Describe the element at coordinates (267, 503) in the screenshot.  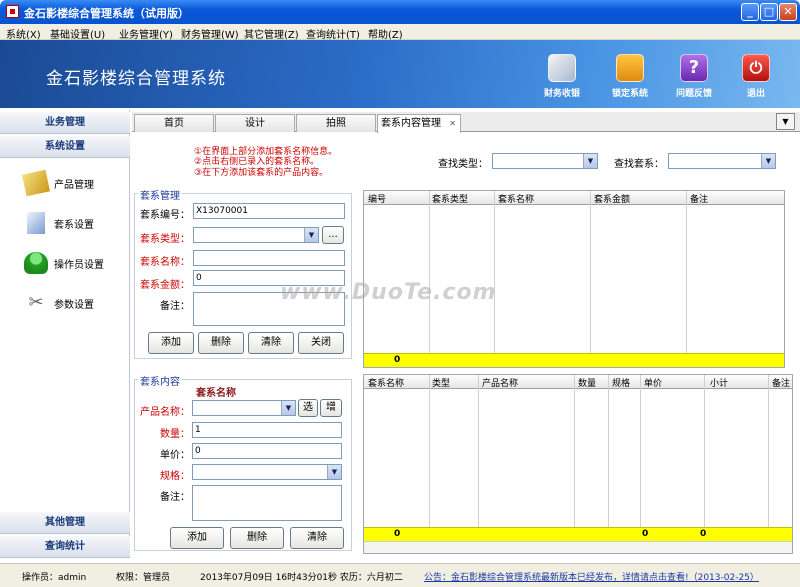
I see `content-note-field` at that location.